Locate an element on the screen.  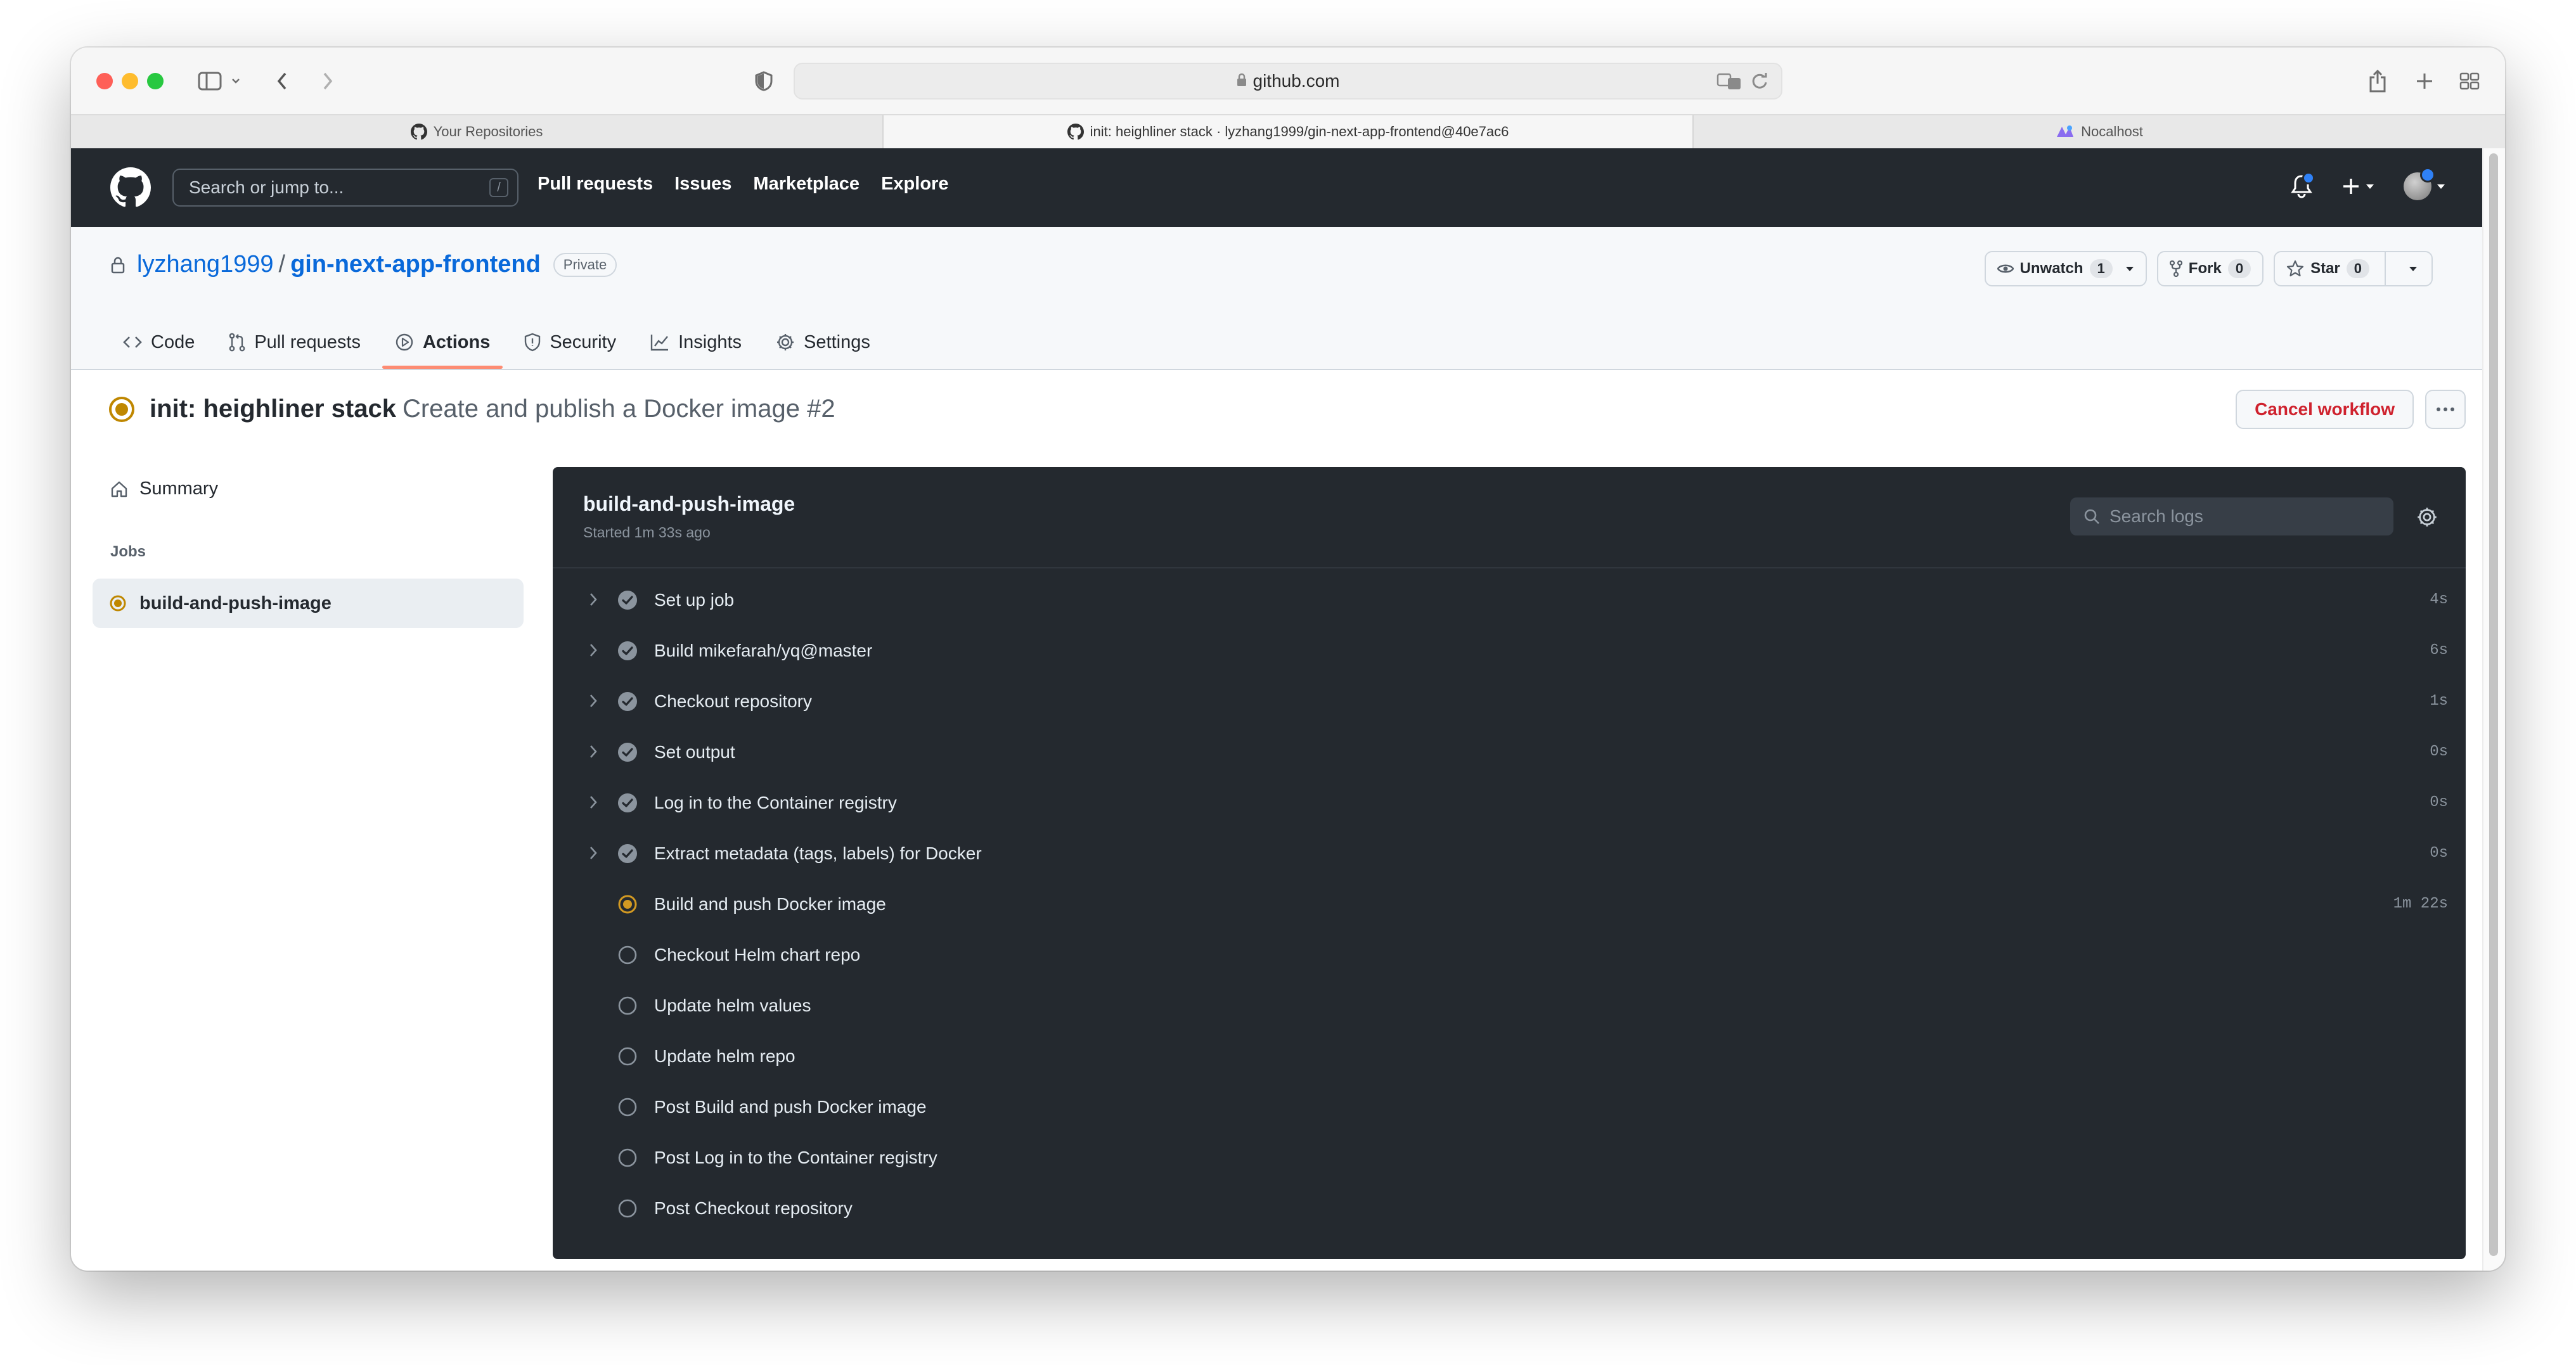
job-step-duration: 0s is located at coordinates (2439, 751).